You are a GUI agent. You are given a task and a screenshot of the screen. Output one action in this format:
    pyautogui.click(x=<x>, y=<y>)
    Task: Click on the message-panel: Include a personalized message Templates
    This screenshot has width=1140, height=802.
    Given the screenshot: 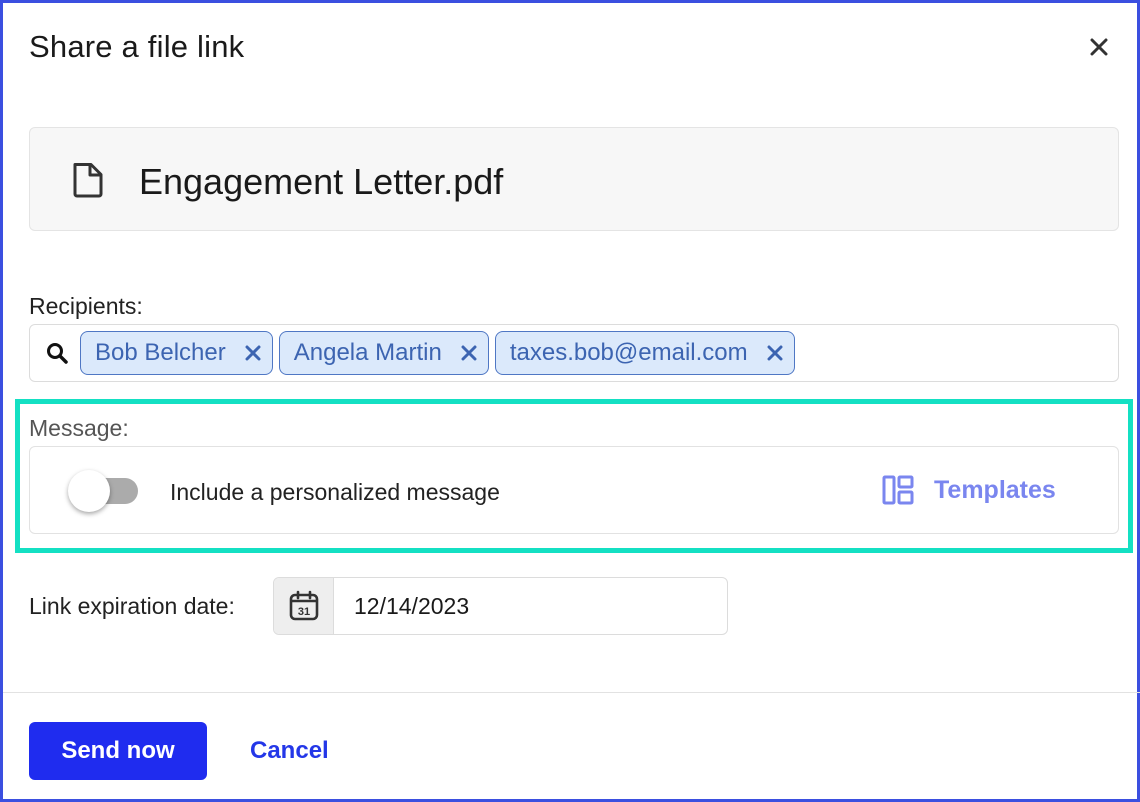 What is the action you would take?
    pyautogui.click(x=574, y=490)
    